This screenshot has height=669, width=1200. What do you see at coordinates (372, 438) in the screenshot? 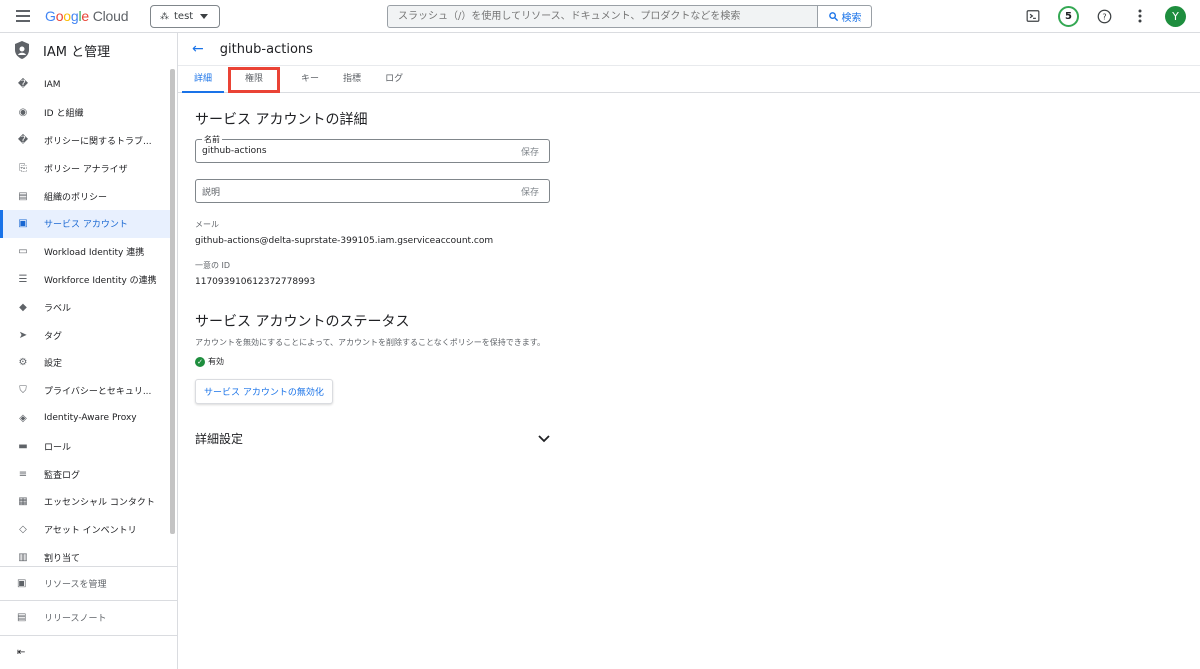
I see `advanced-settings-toggle: 詳細設定` at bounding box center [372, 438].